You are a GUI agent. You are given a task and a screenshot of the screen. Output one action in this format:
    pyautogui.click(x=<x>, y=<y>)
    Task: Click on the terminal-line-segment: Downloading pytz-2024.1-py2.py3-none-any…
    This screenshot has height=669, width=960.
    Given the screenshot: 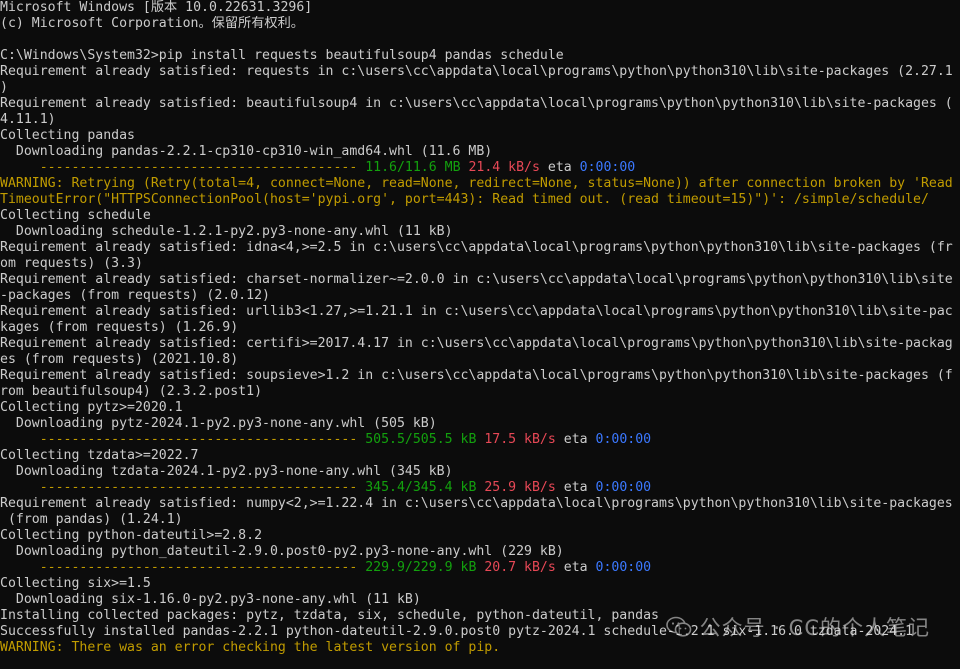 What is the action you would take?
    pyautogui.click(x=218, y=423)
    